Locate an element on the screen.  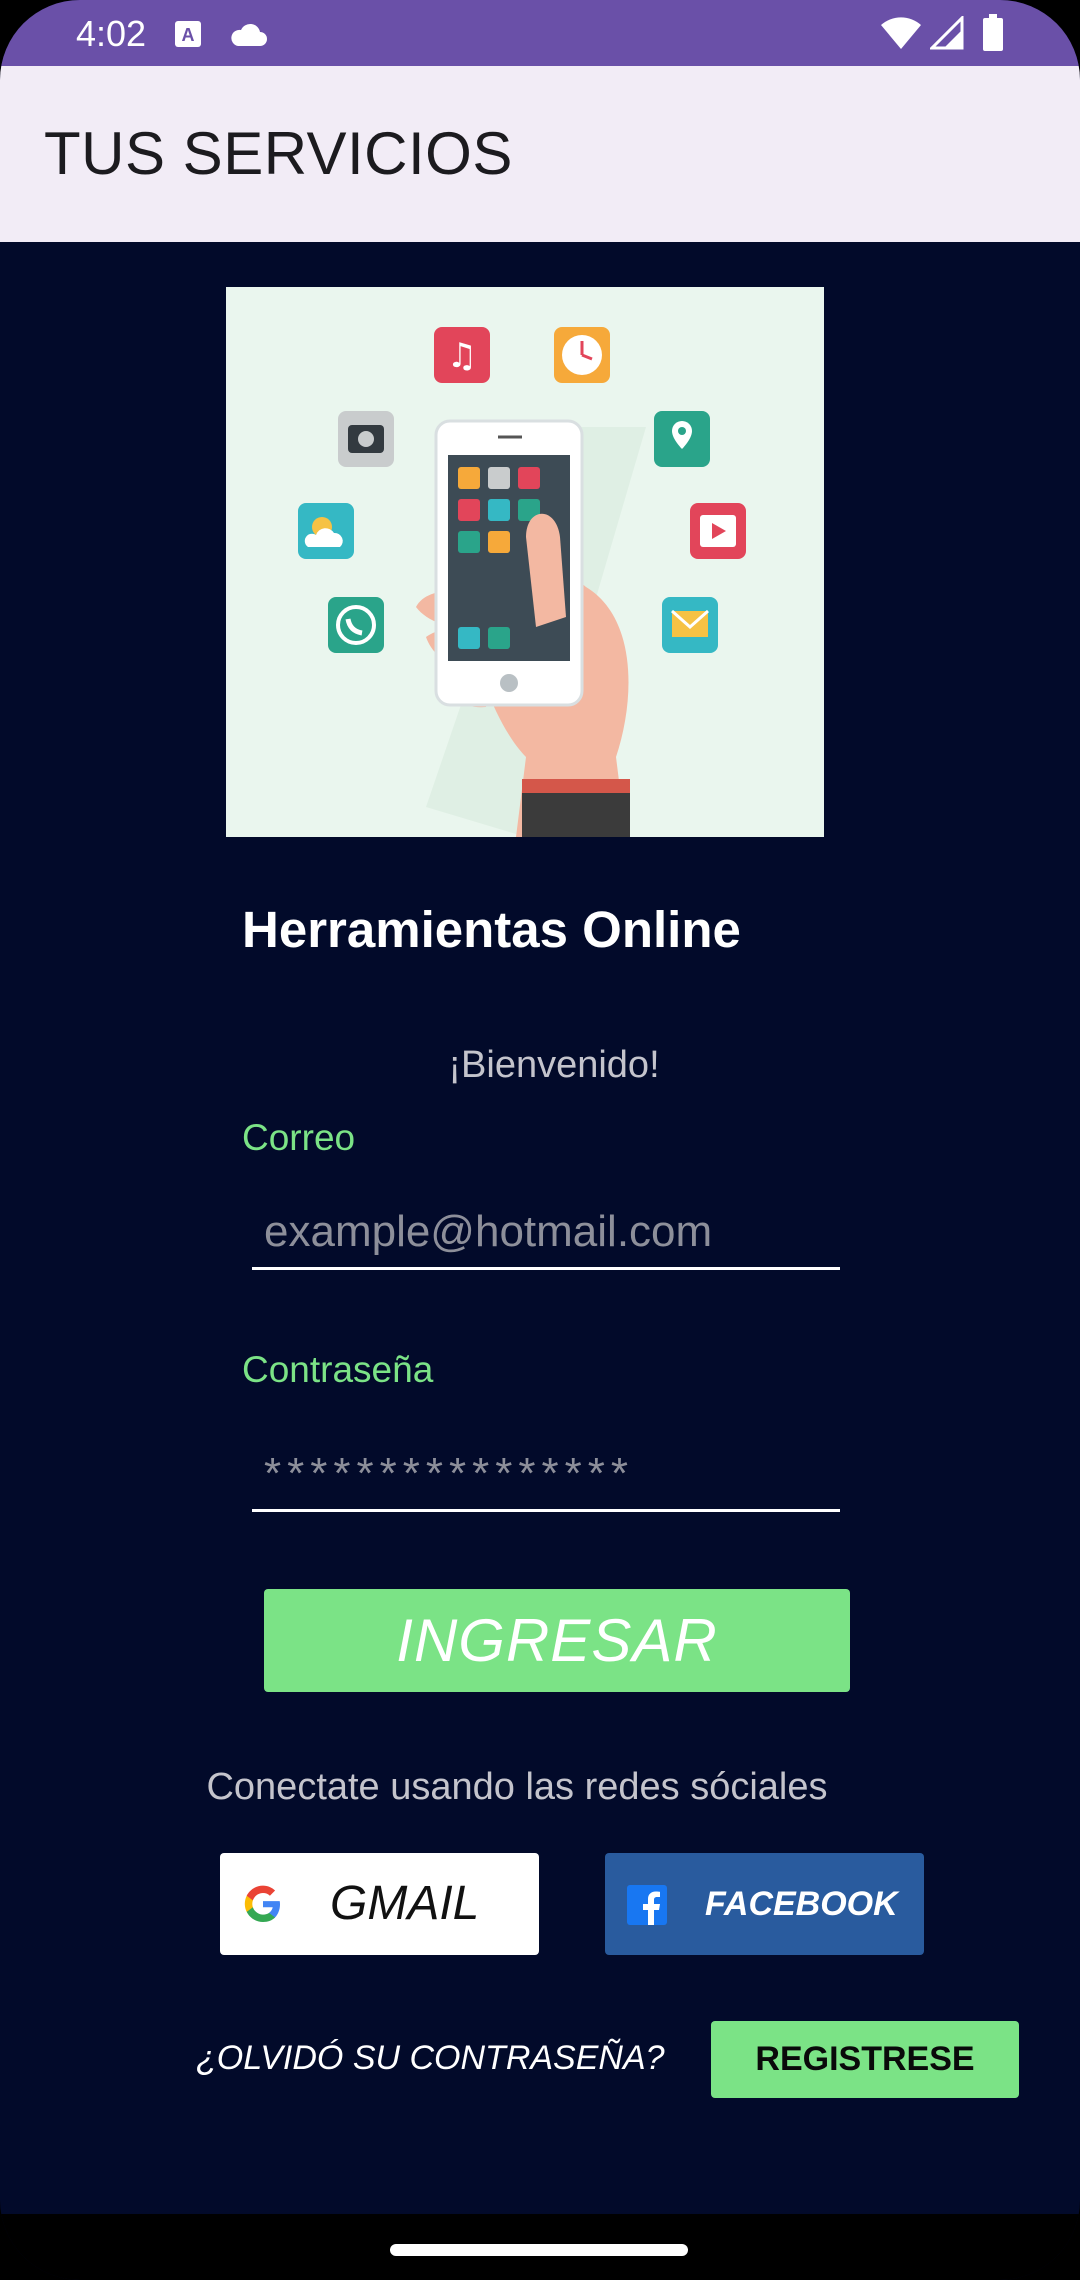
music-app-icon: ♫ is located at coordinates (462, 355).